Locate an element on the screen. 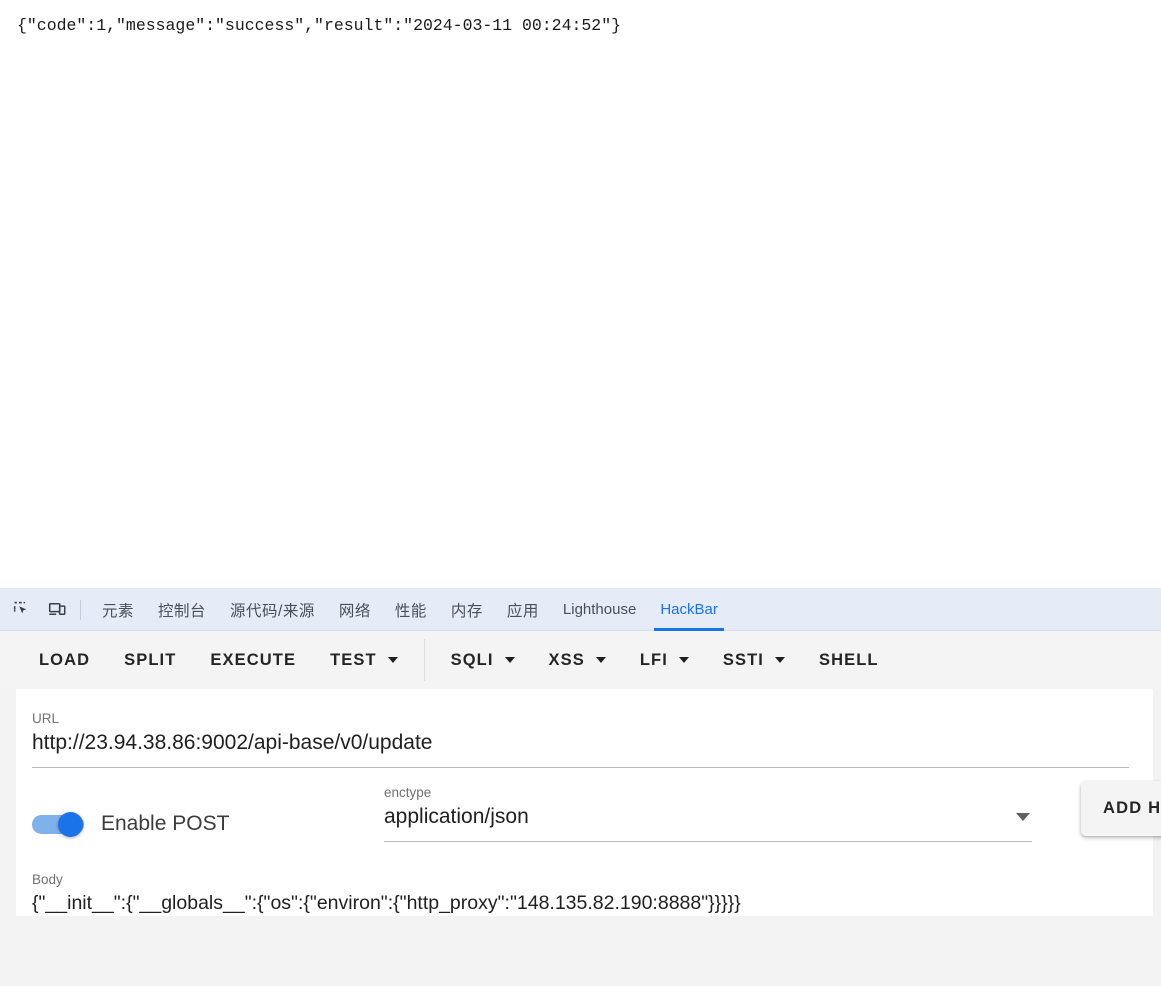  button-label: SHELL is located at coordinates (849, 659).